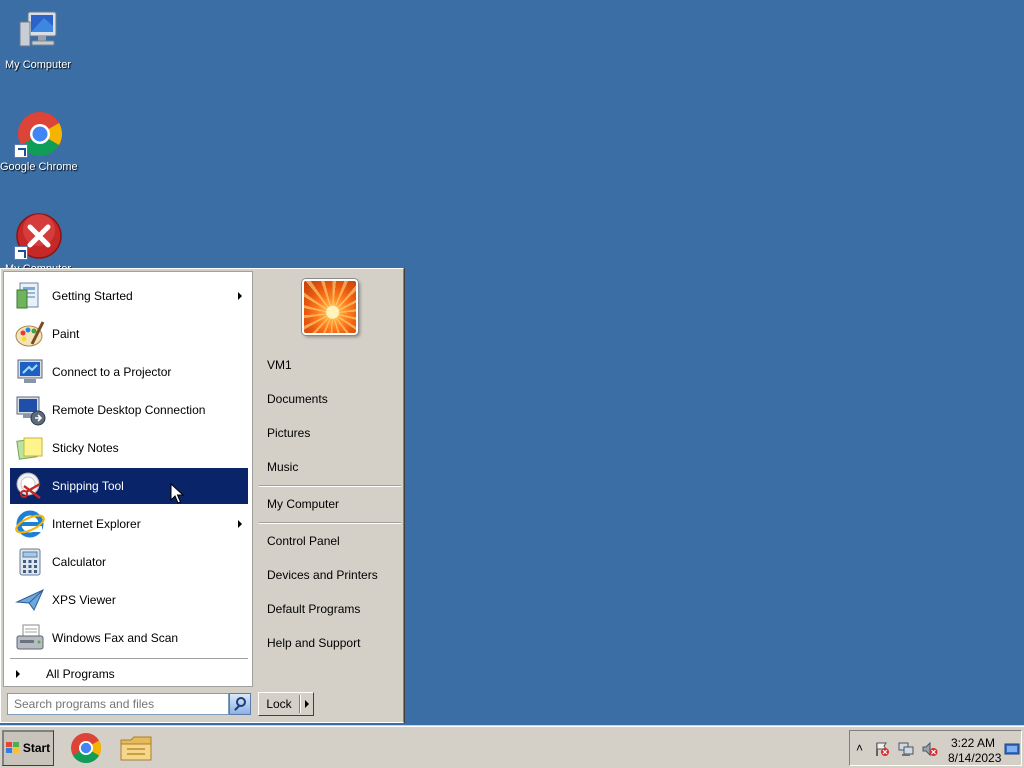  I want to click on fax-scan-icon, so click(30, 638).